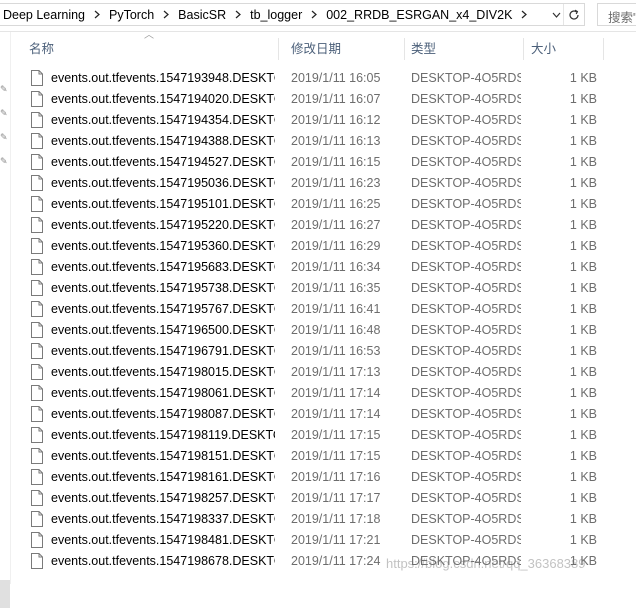  Describe the element at coordinates (344, 49) in the screenshot. I see `column-header-date: 修改日期` at that location.